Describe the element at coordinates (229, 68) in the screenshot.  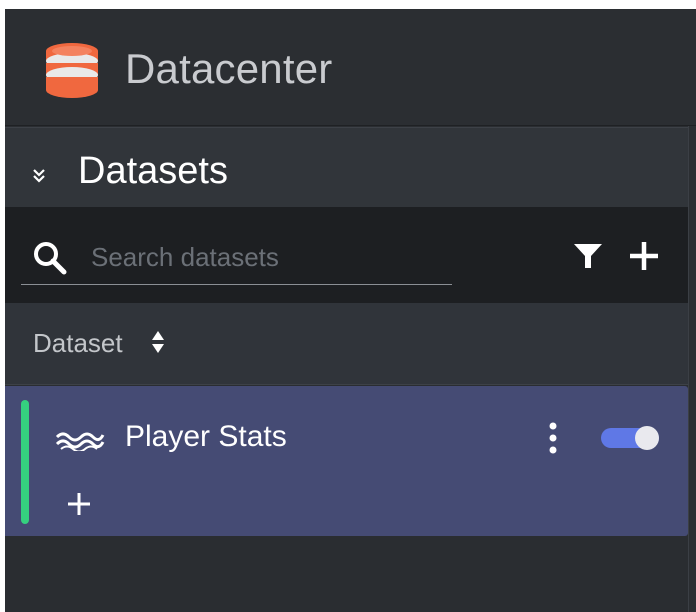
I see `app-title: Datacenter` at that location.